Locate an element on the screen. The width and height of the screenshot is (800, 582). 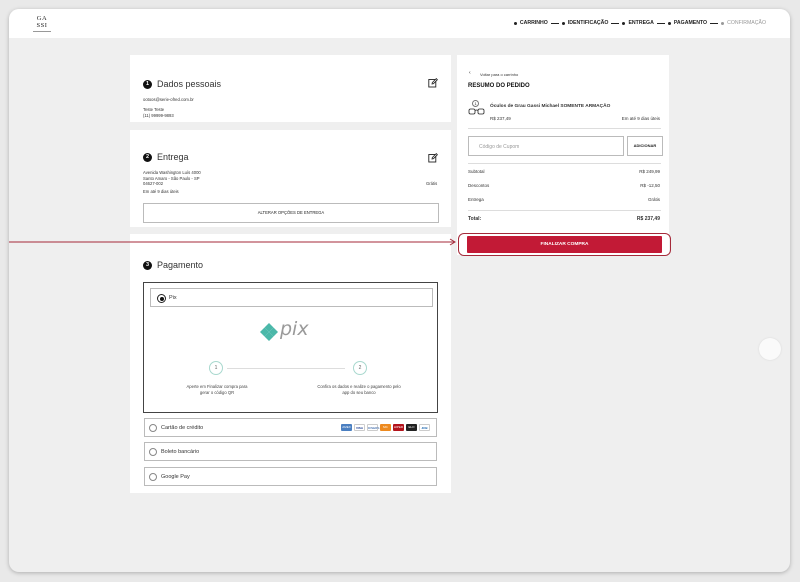
diners-icon: DINERS is located at coordinates (373, 427).